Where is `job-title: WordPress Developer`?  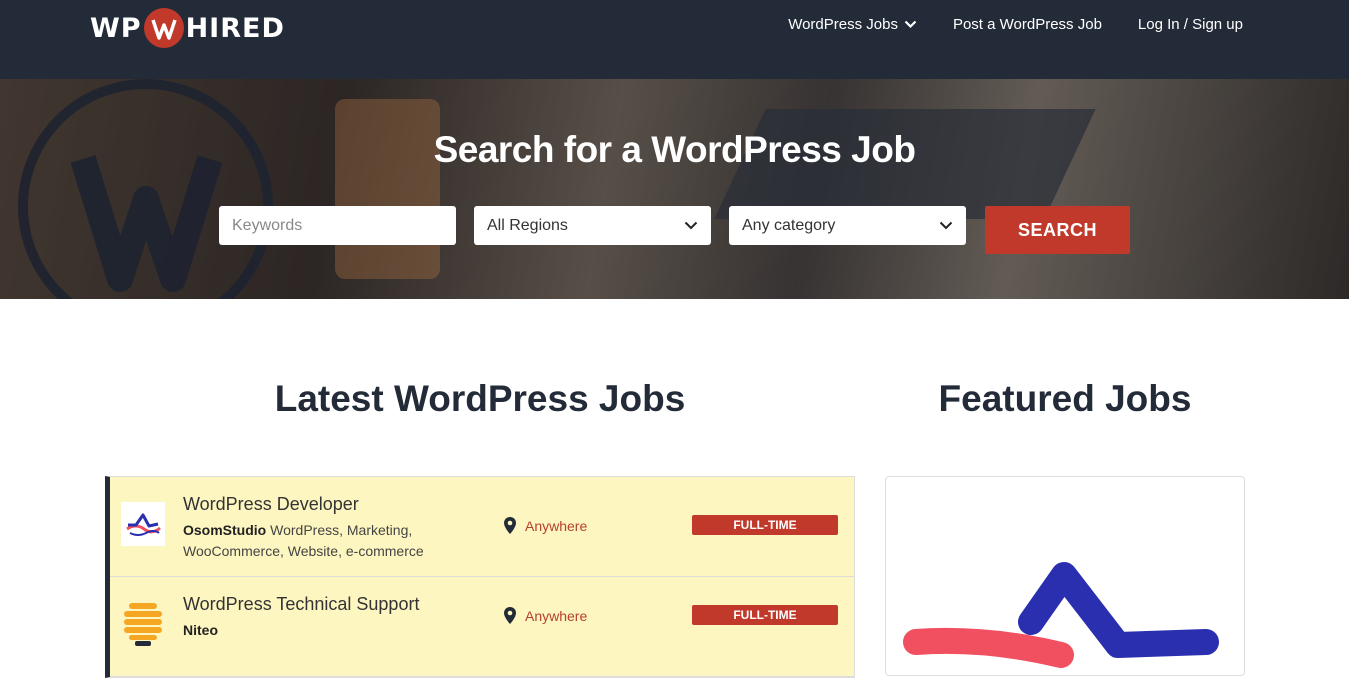 job-title: WordPress Developer is located at coordinates (271, 504).